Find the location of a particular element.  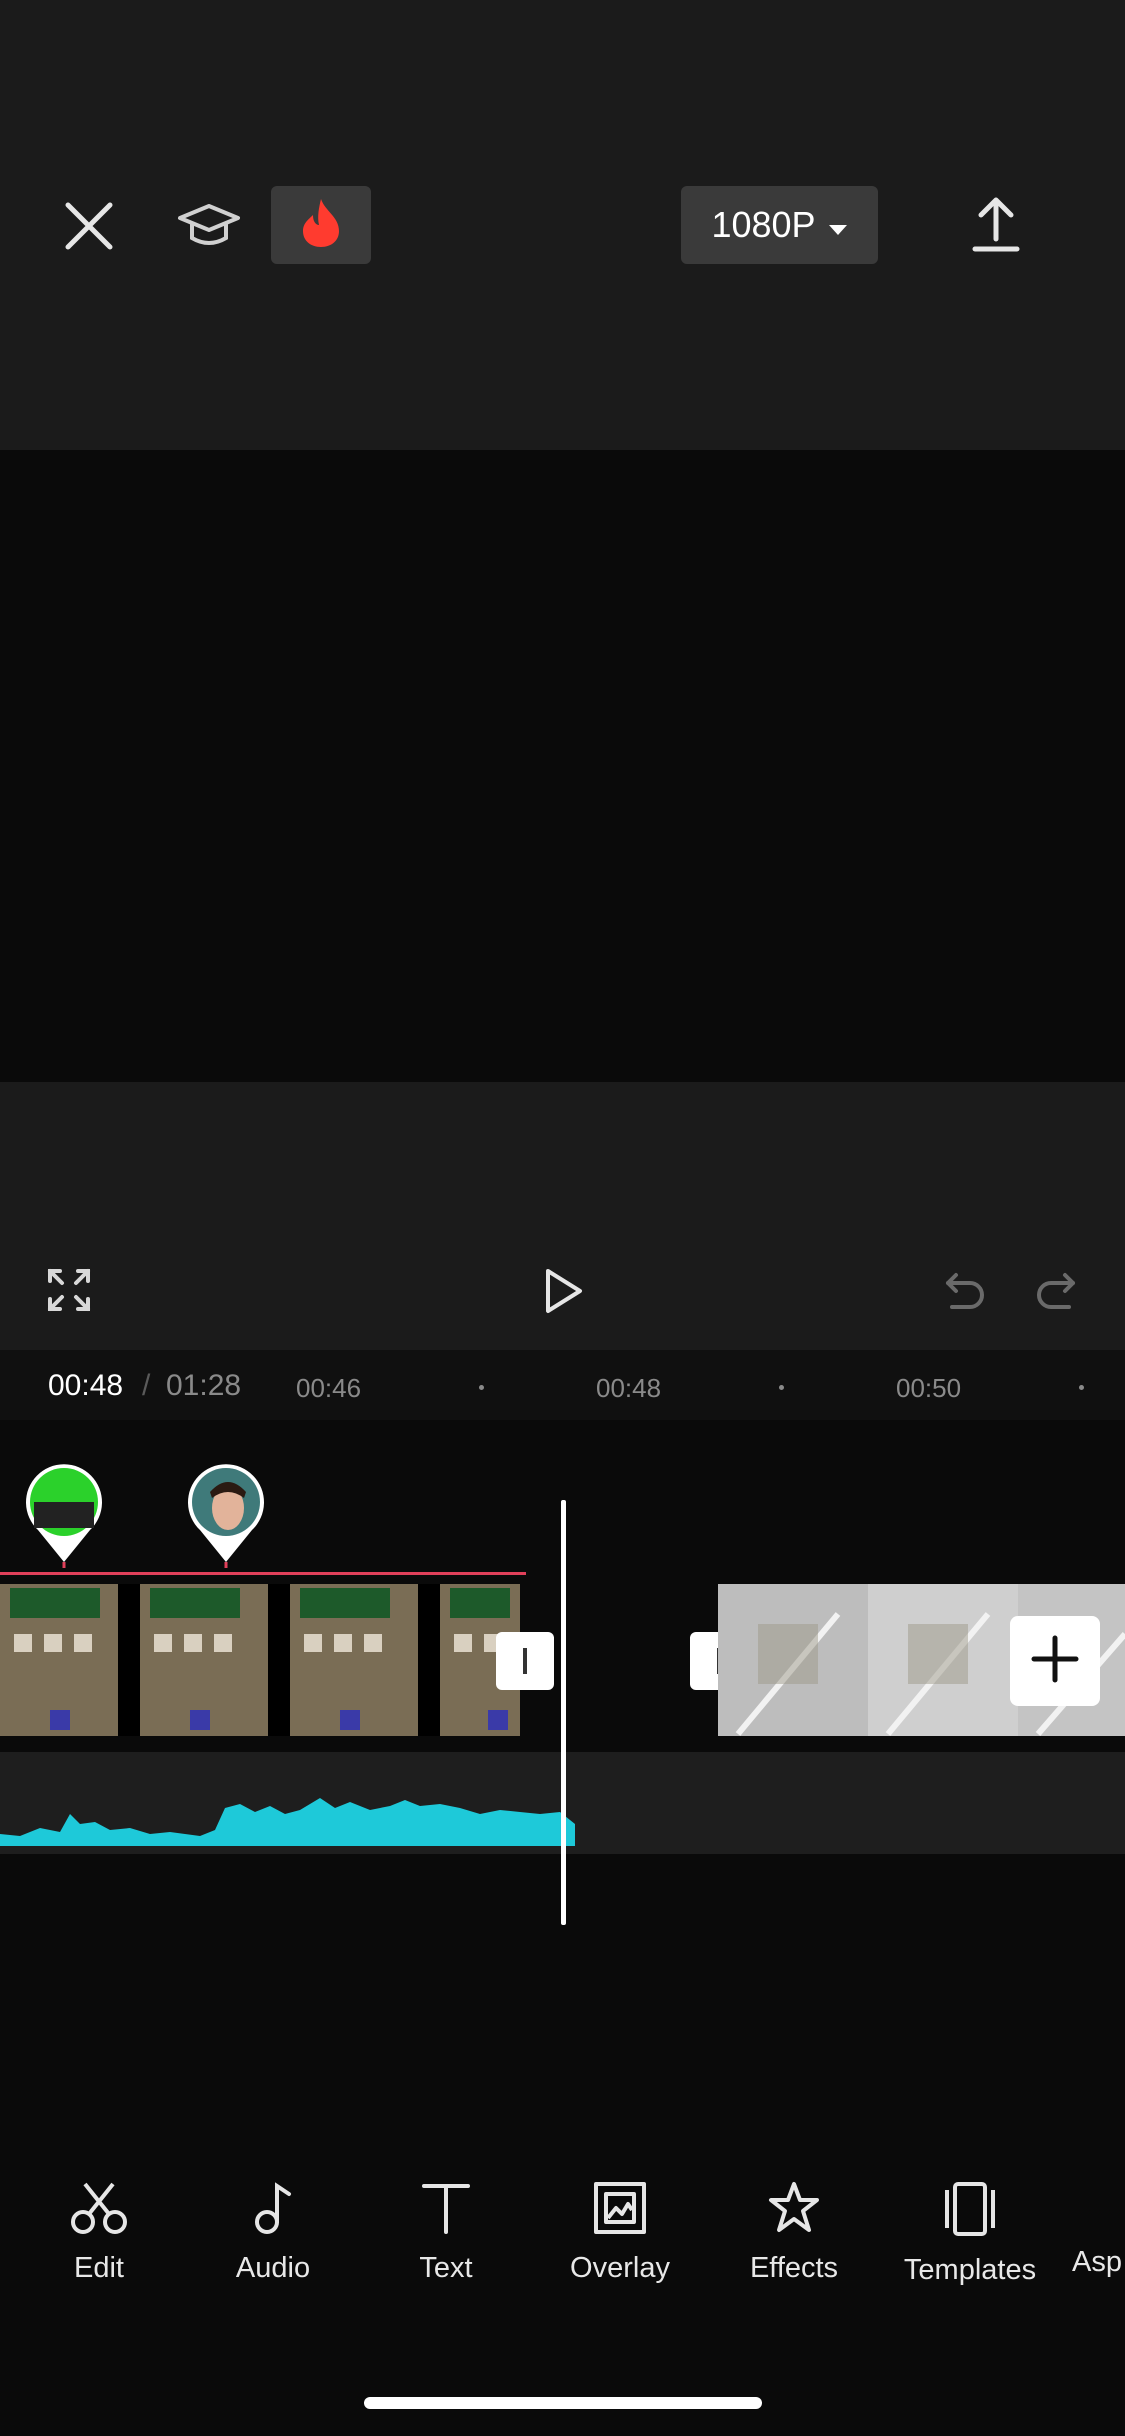

clip-trim-handle-right is located at coordinates (525, 1661).